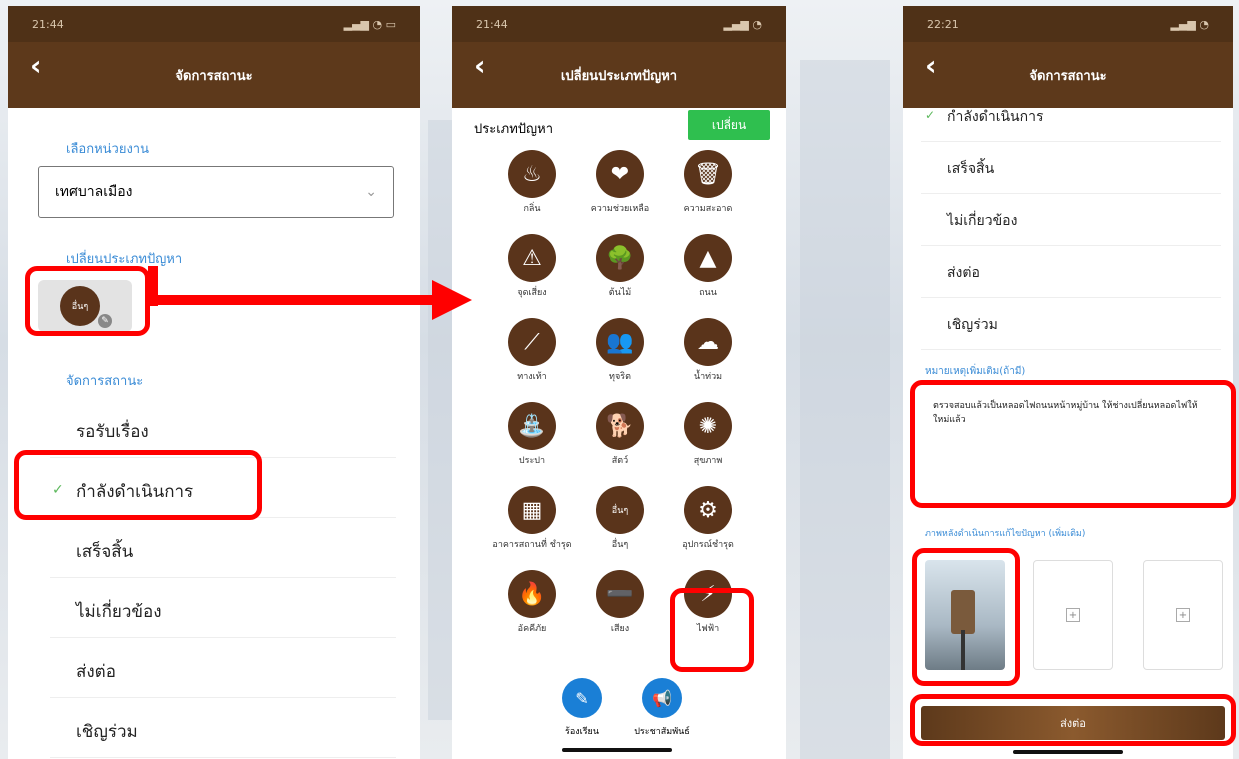 Image resolution: width=1239 pixels, height=759 pixels. I want to click on dept-select: เทศบาลเมือง ⌄, so click(216, 192).